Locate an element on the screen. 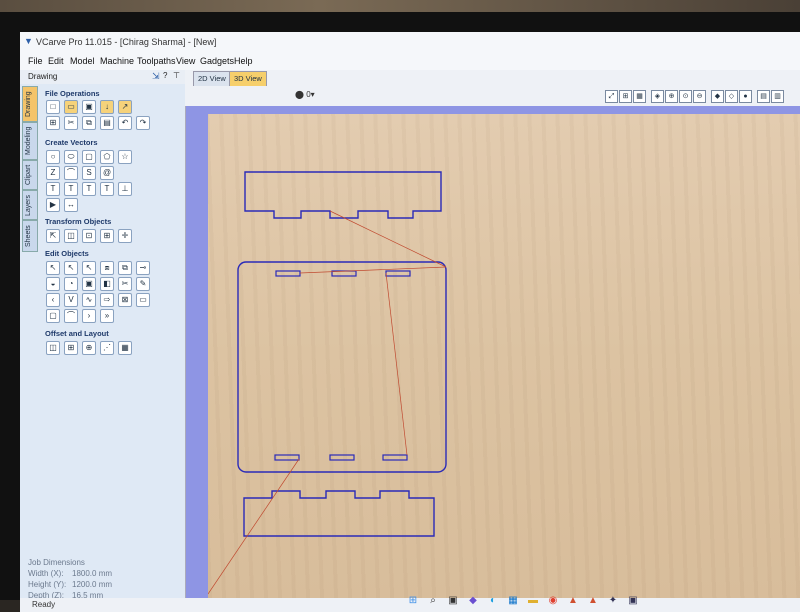 This screenshot has width=800, height=612. pin-icon: ⇲ is located at coordinates (156, 76).